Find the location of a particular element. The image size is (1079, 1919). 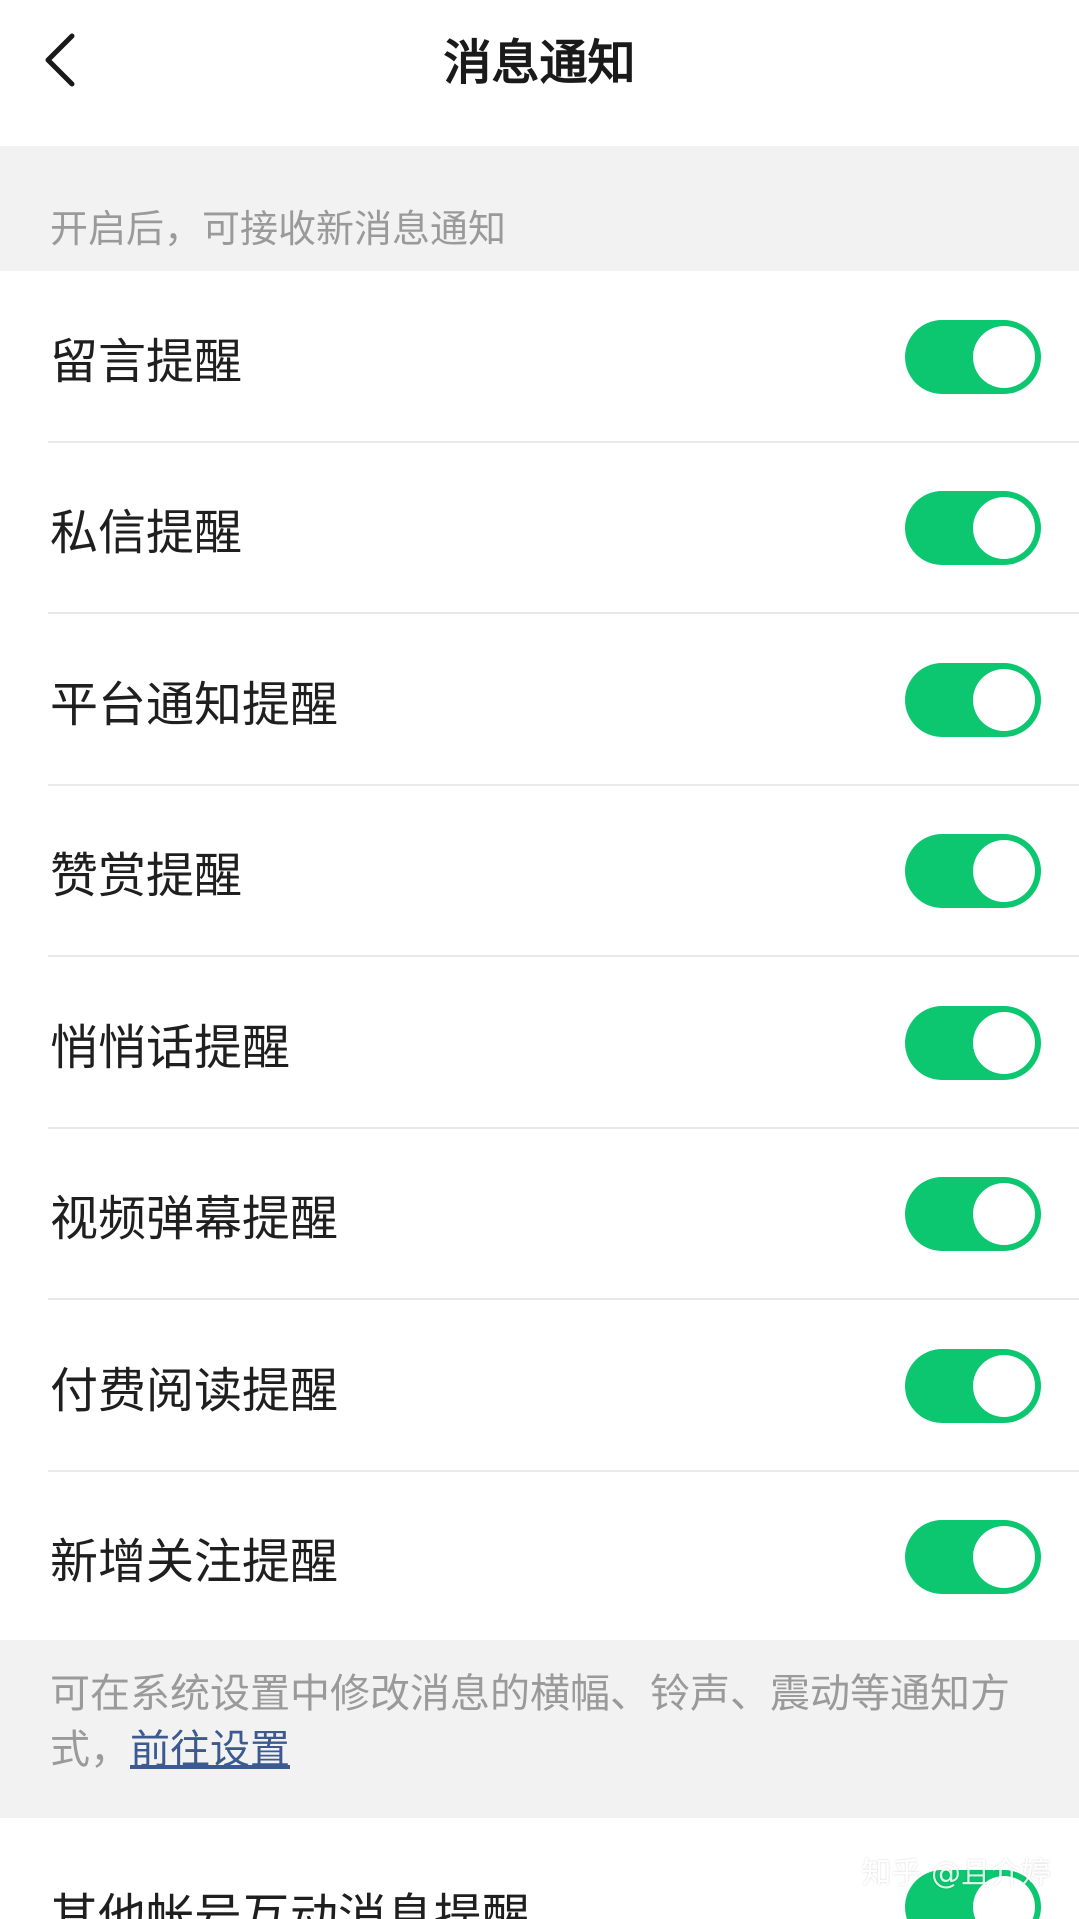

section-header-text: 开启后，可接收新消息通知 is located at coordinates (278, 229).